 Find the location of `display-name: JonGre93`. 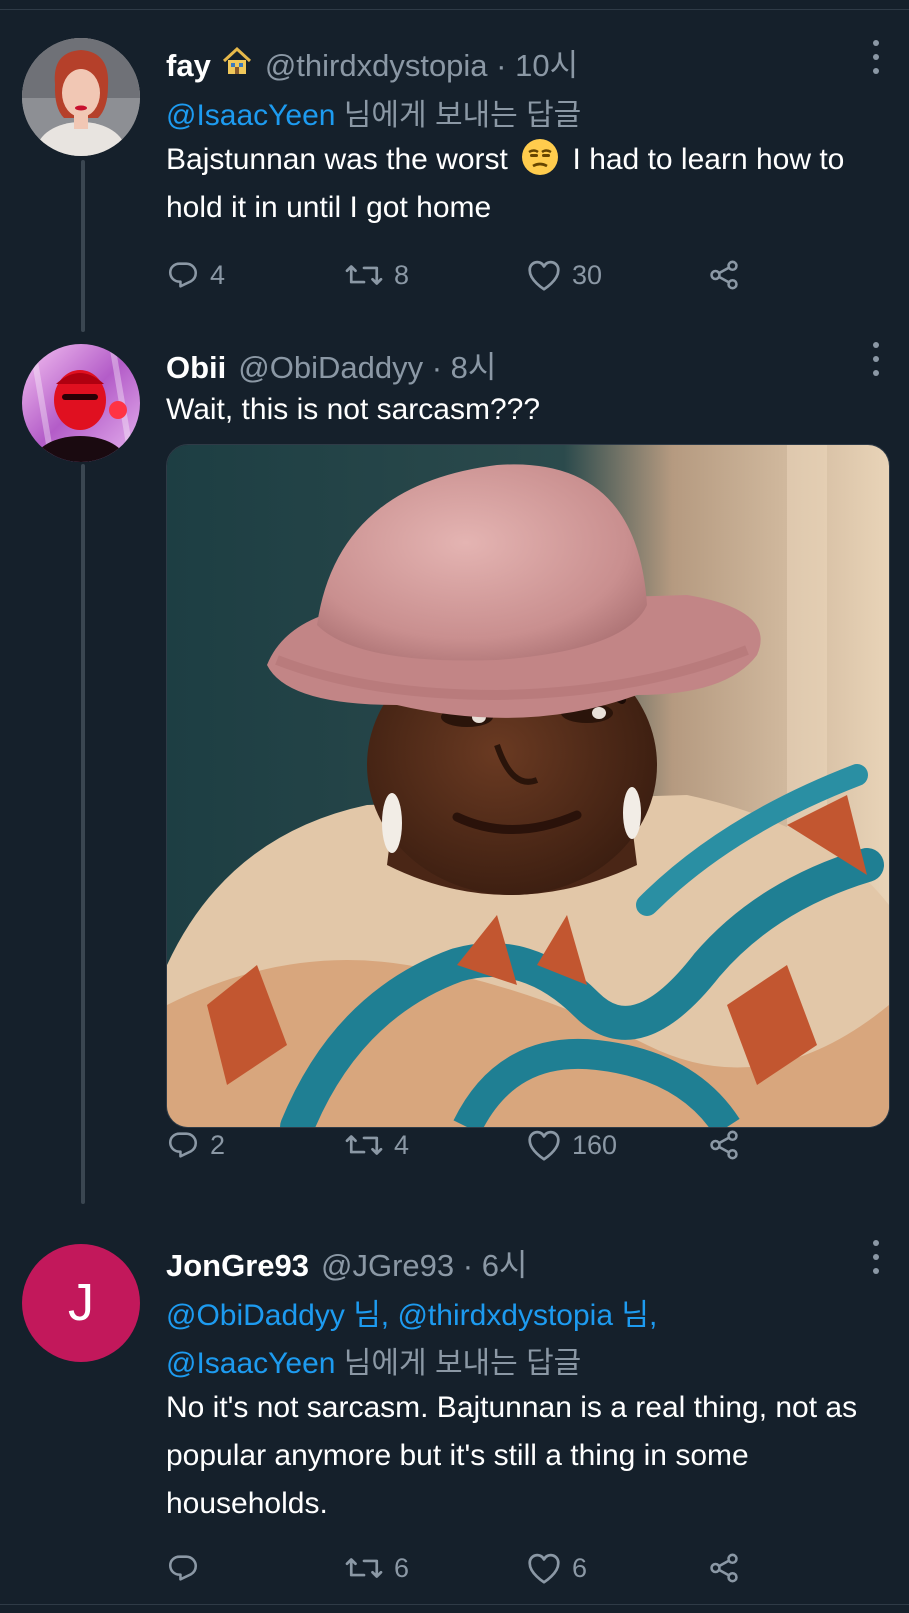

display-name: JonGre93 is located at coordinates (237, 1266).